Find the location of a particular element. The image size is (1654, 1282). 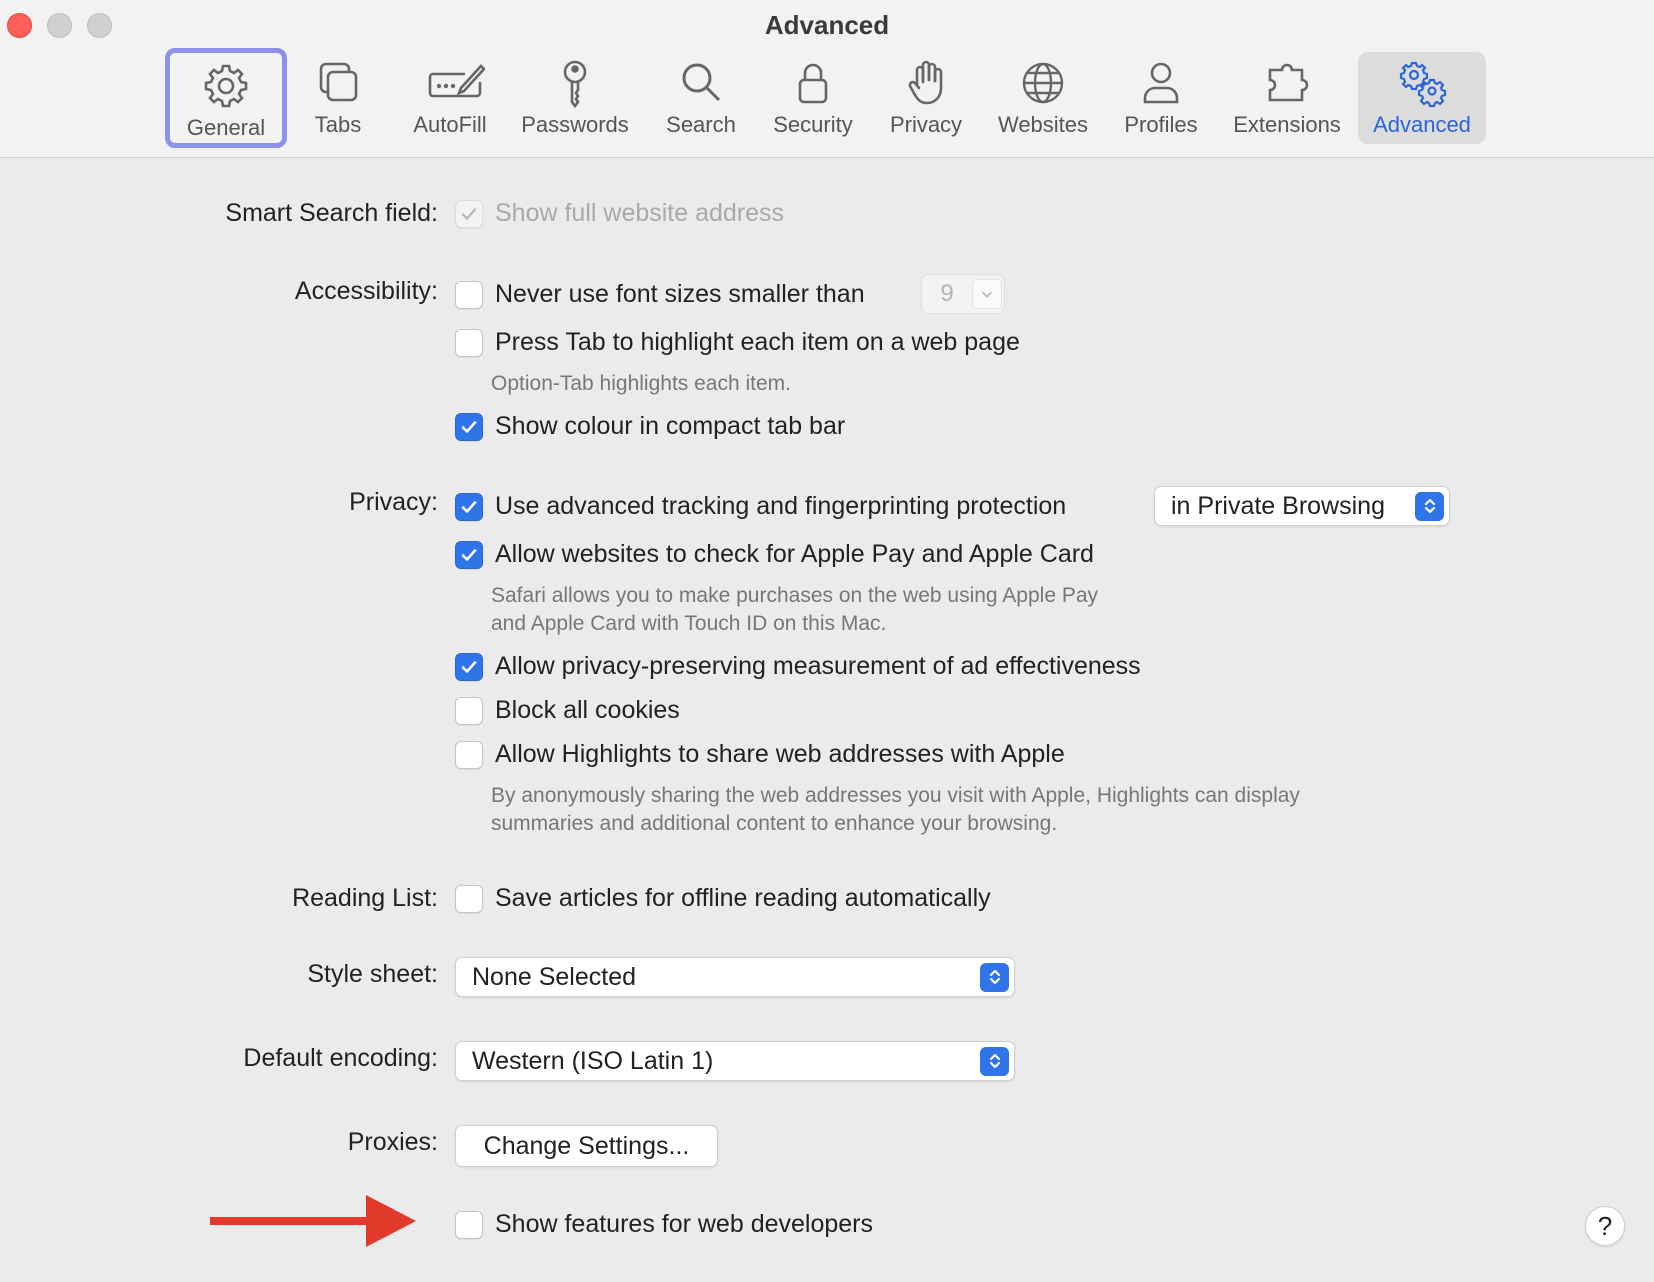

tracking-scope-popup: in Private Browsing is located at coordinates (1302, 506).